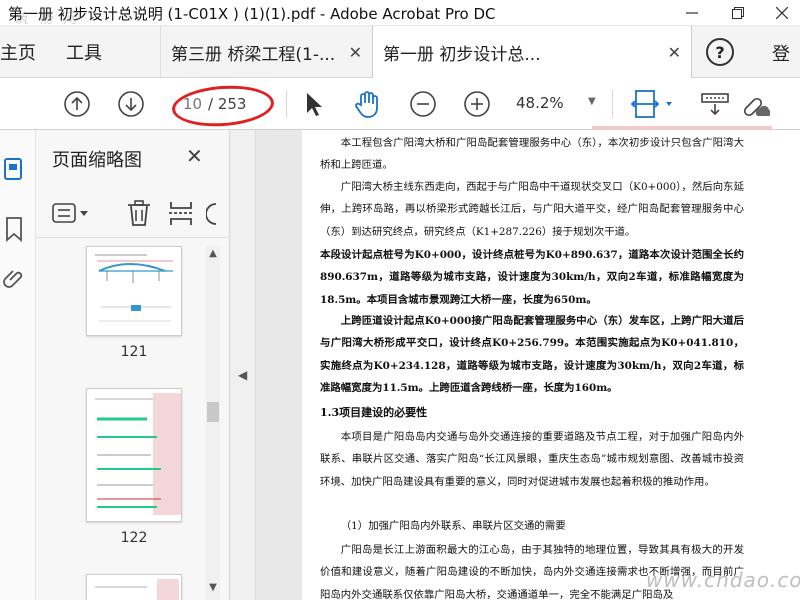 This screenshot has width=800, height=600. I want to click on hand-tool-button, so click(367, 104).